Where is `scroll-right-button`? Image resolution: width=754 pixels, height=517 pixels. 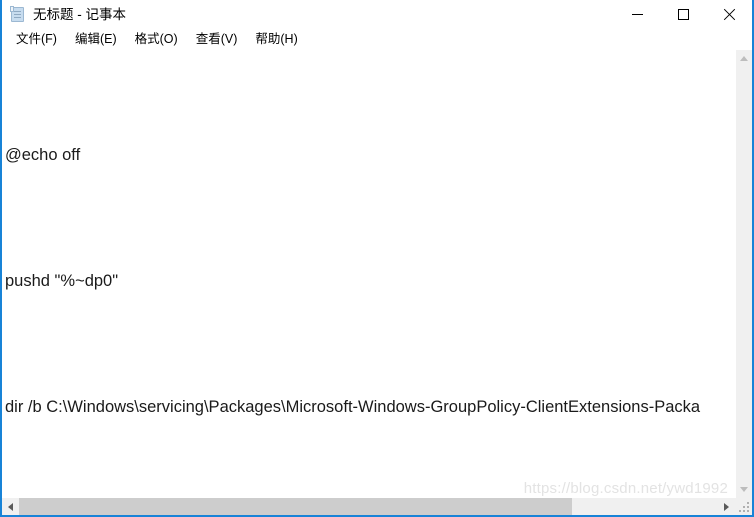 scroll-right-button is located at coordinates (726, 506).